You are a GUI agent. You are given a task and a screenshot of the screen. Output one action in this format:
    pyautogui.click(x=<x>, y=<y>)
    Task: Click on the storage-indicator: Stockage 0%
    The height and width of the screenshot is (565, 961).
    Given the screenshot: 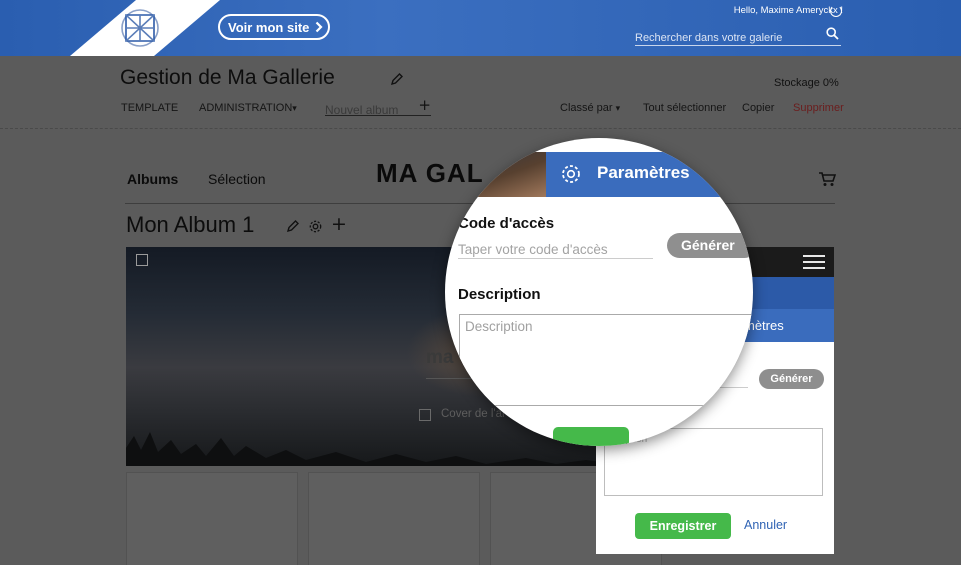 What is the action you would take?
    pyautogui.click(x=806, y=83)
    